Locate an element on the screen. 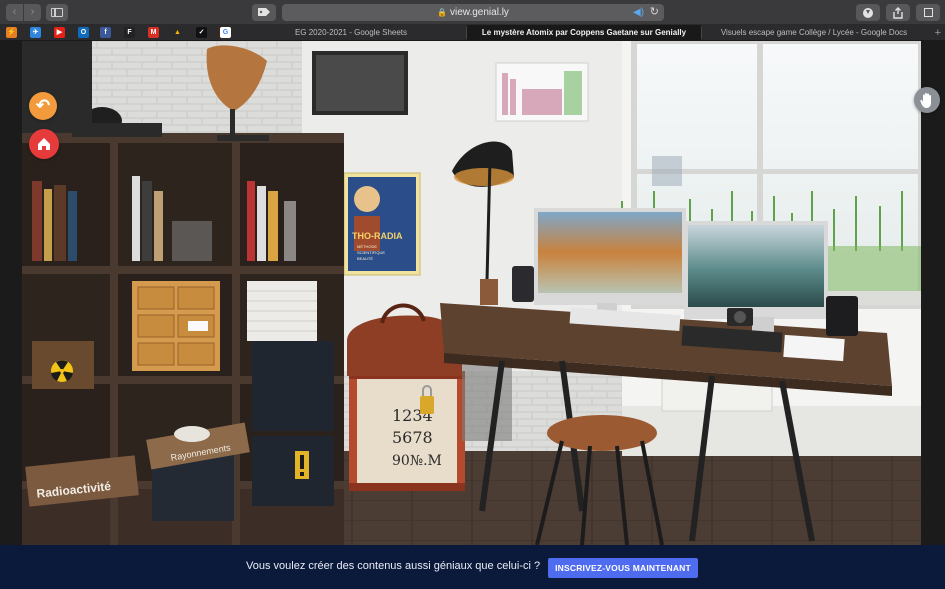 Image resolution: width=945 pixels, height=589 pixels. youtube-icon: ▶ is located at coordinates (59, 32).